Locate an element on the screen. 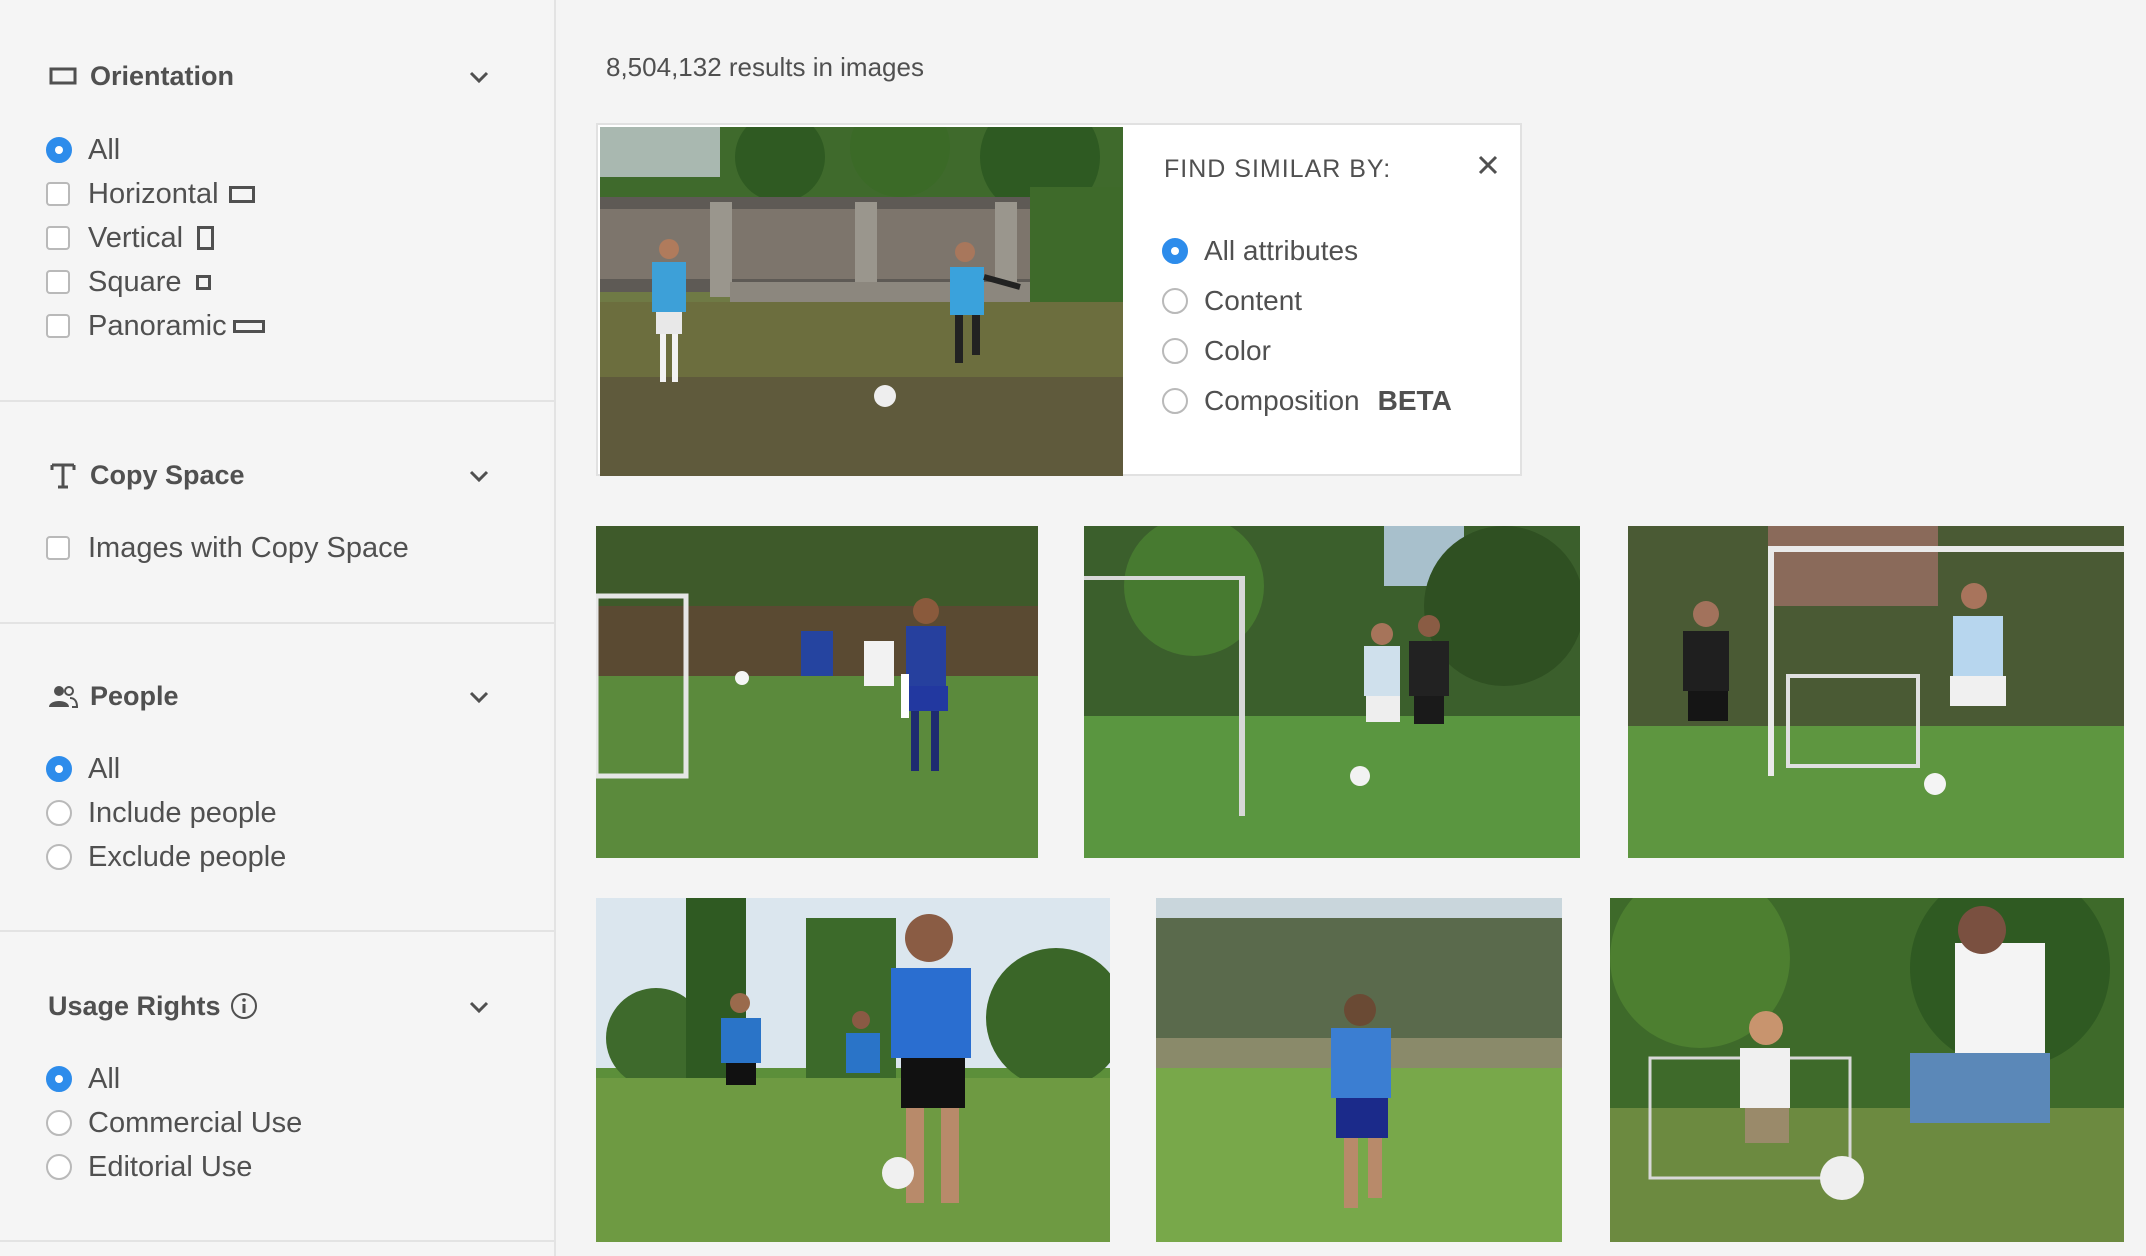 The image size is (2146, 1256). usage-commercial-radio is located at coordinates (59, 1123).